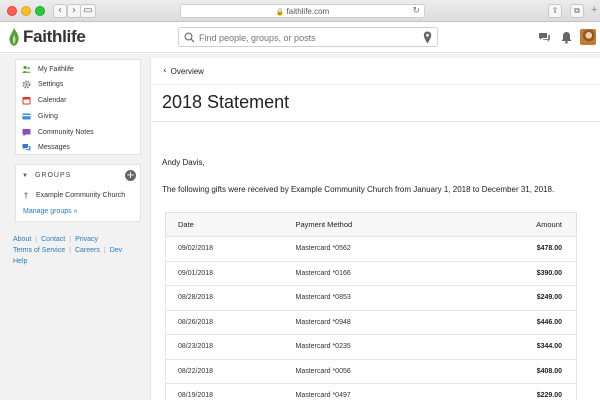 The height and width of the screenshot is (400, 600). What do you see at coordinates (588, 37) in the screenshot?
I see `user-avatar` at bounding box center [588, 37].